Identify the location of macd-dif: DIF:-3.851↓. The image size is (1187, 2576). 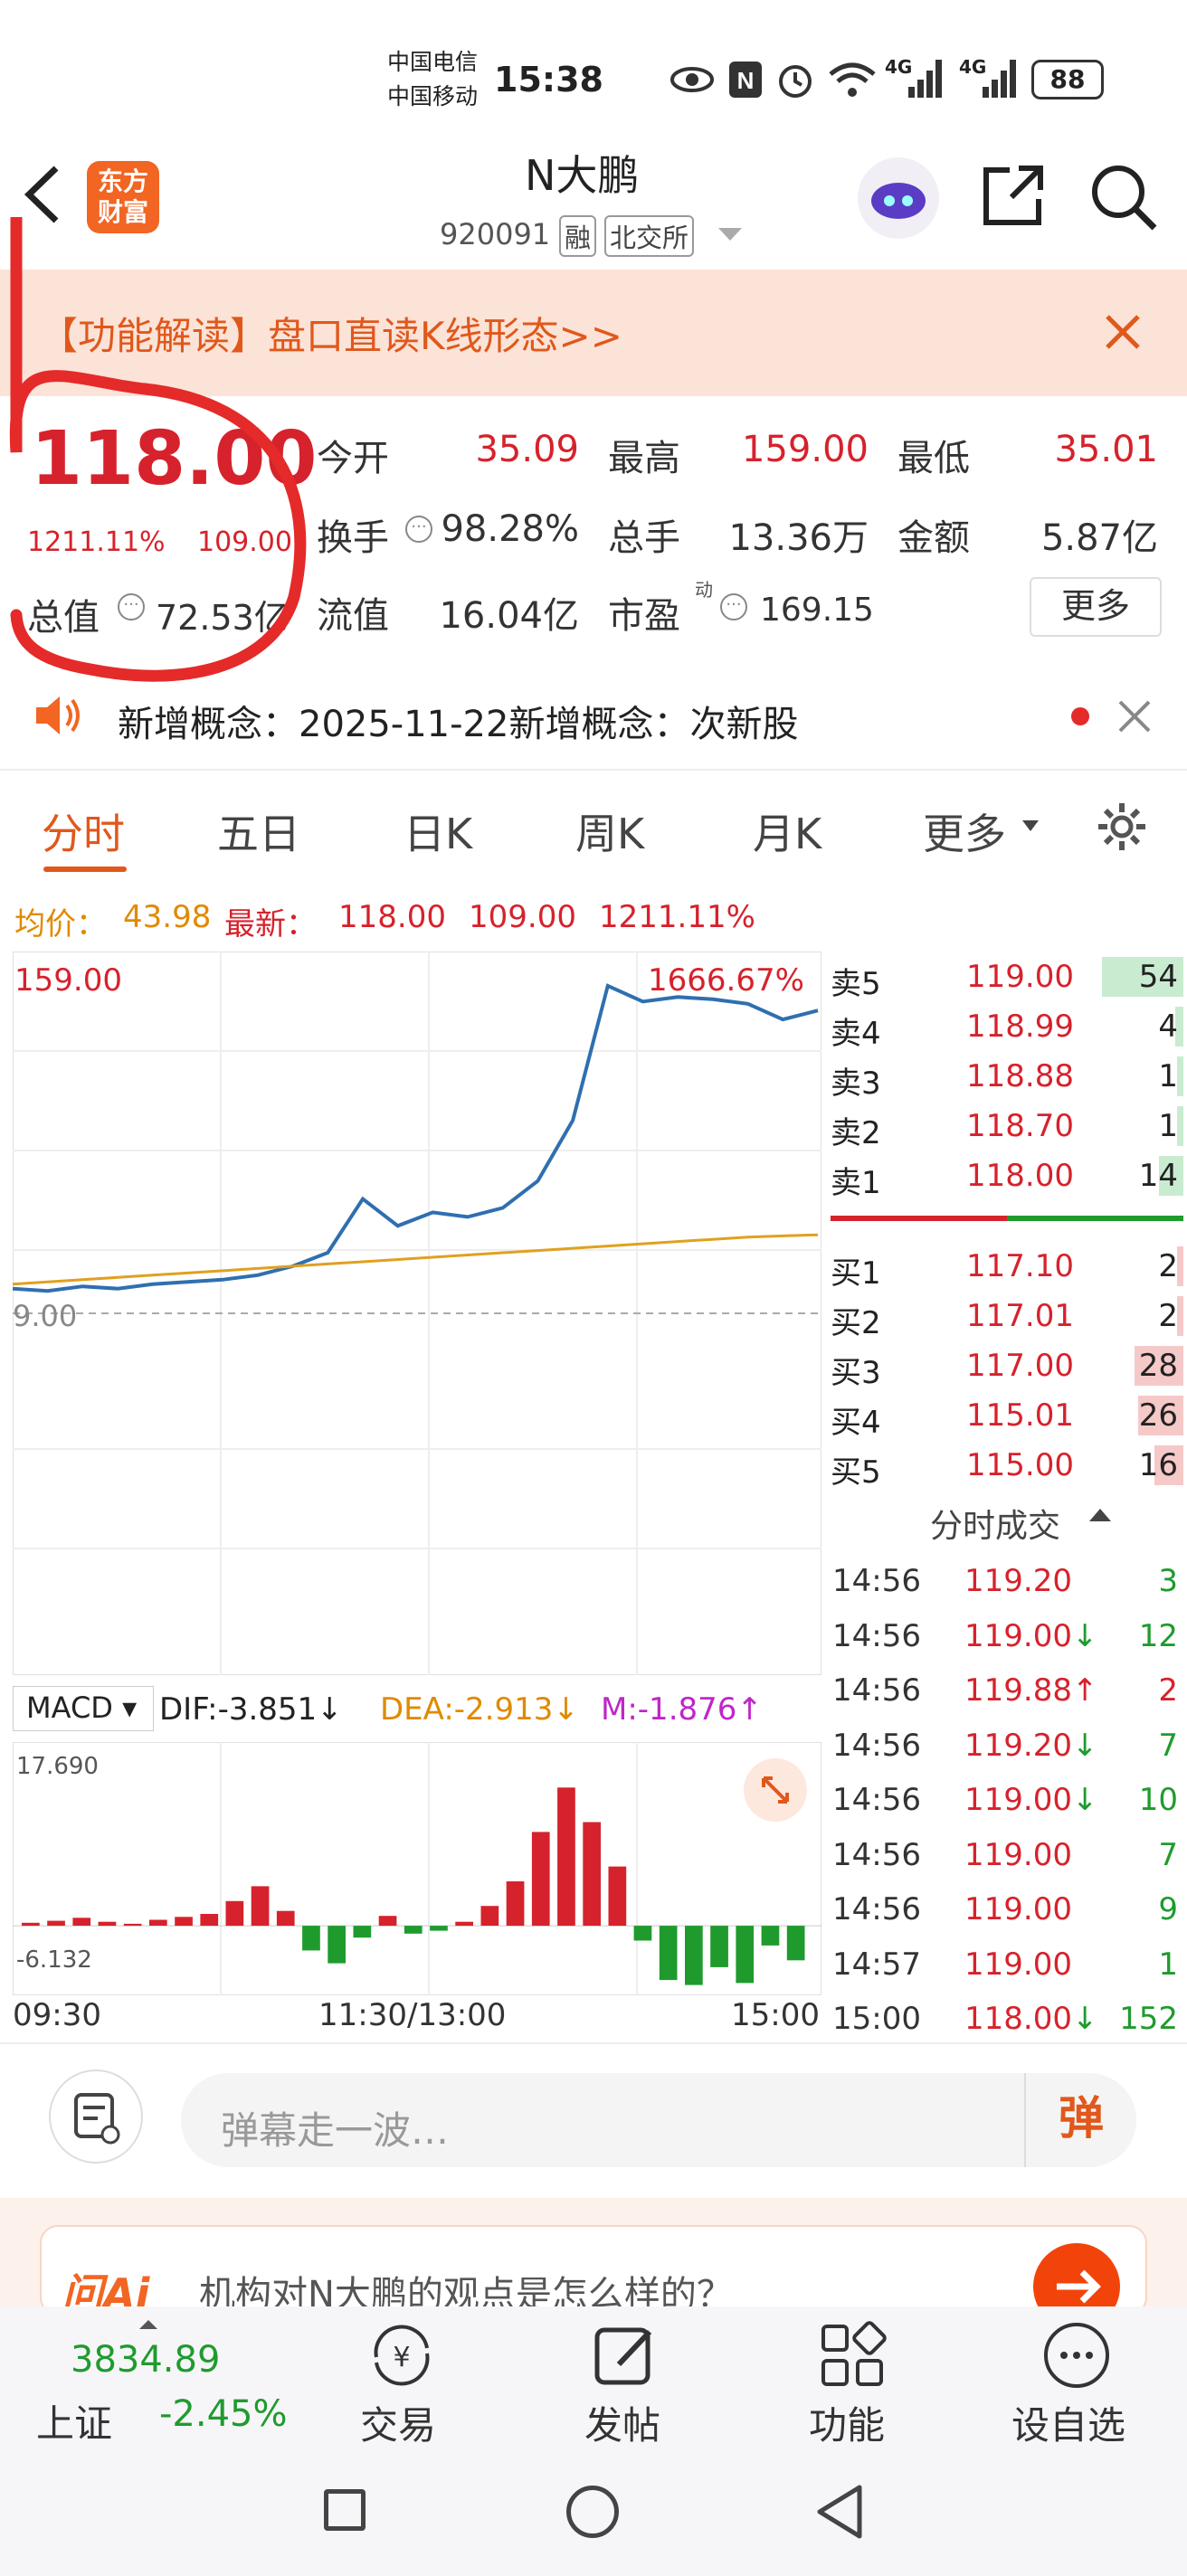
(251, 1710).